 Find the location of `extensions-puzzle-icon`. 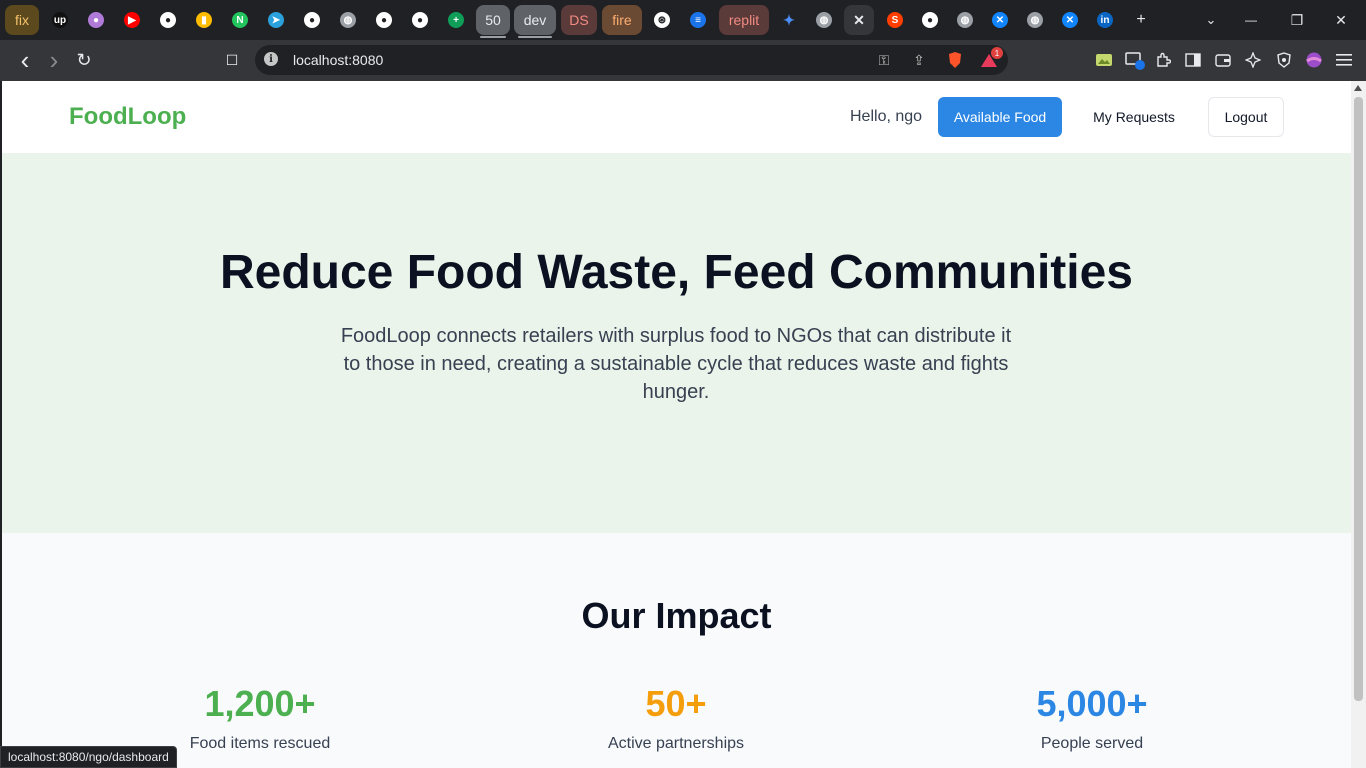

extensions-puzzle-icon is located at coordinates (1163, 60).